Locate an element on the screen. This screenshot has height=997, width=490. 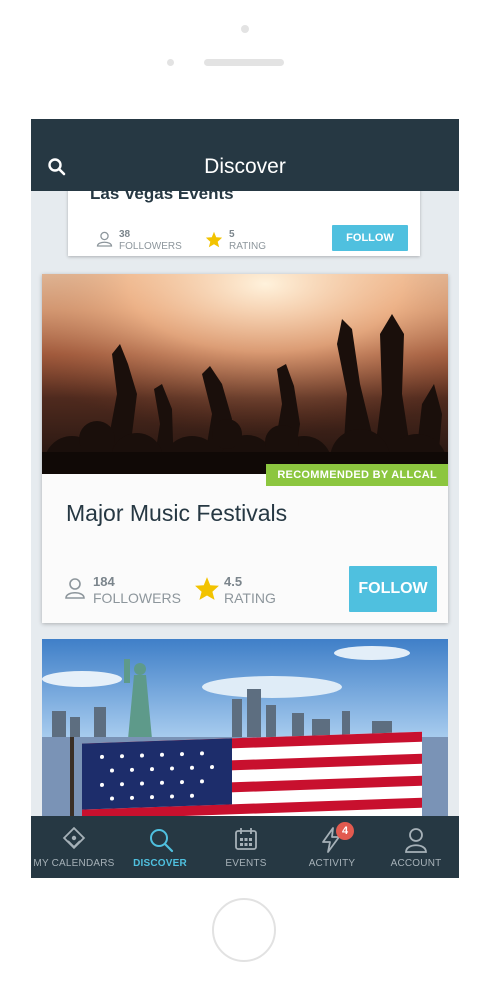
followers-count: 184 is located at coordinates (104, 581).